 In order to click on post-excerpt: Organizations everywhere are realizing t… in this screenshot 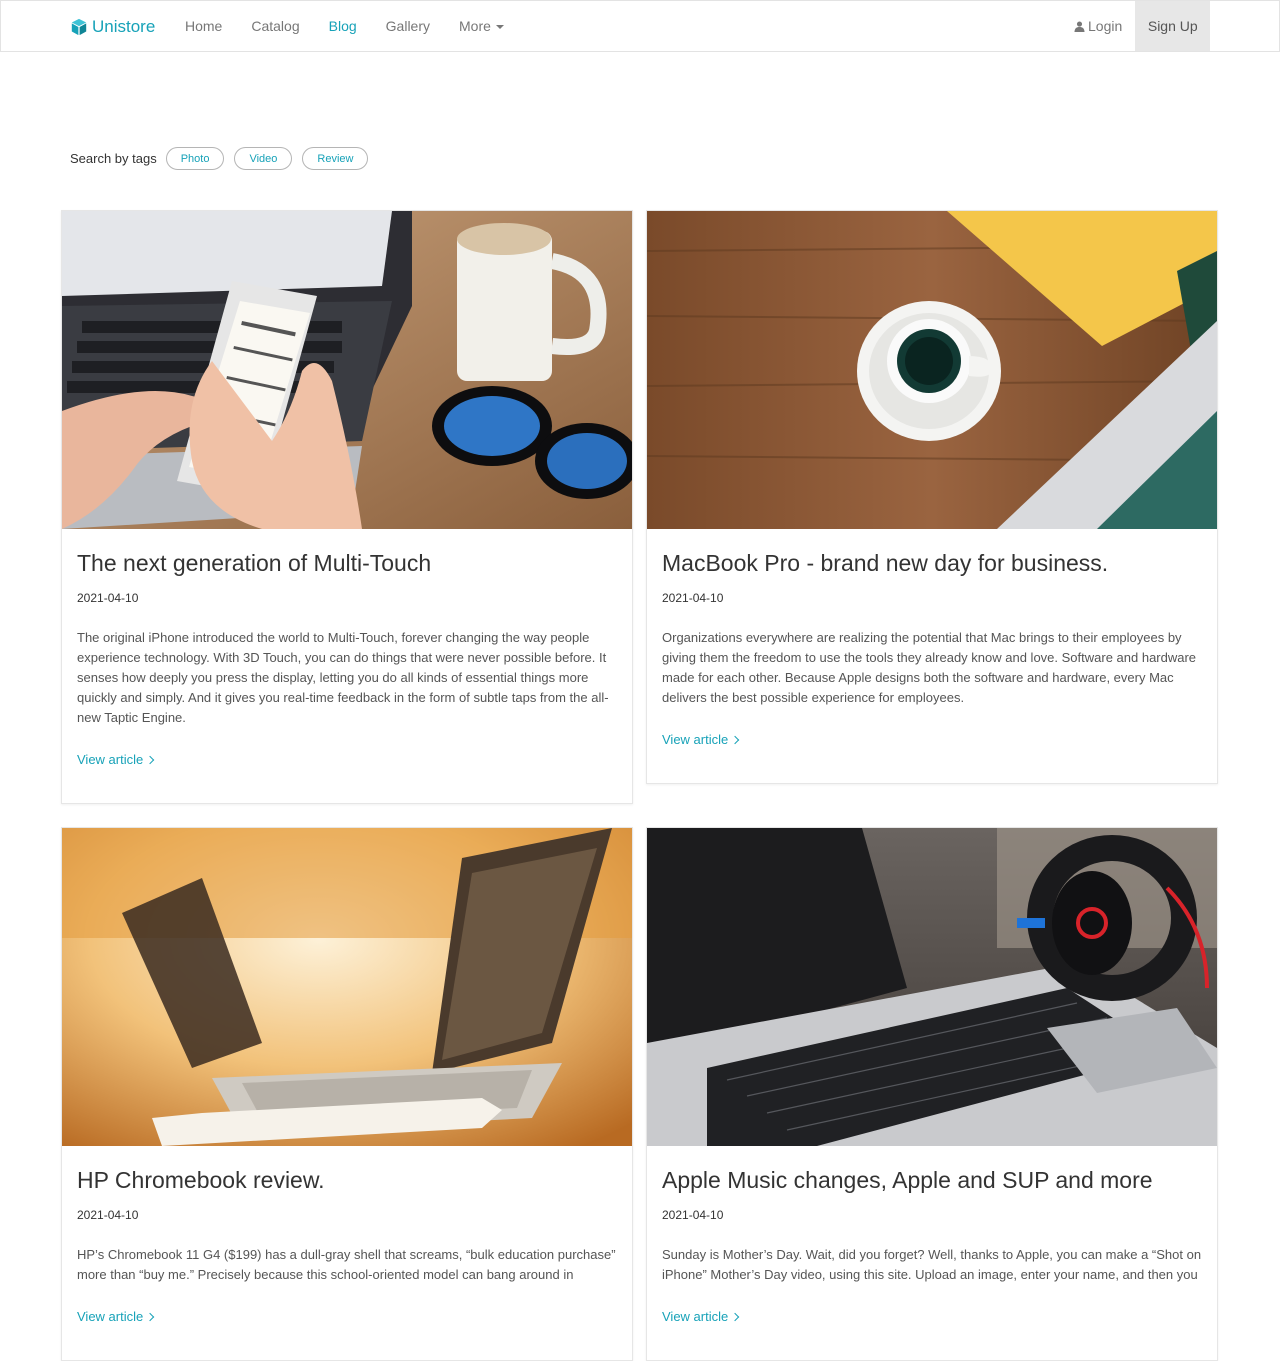, I will do `click(929, 667)`.